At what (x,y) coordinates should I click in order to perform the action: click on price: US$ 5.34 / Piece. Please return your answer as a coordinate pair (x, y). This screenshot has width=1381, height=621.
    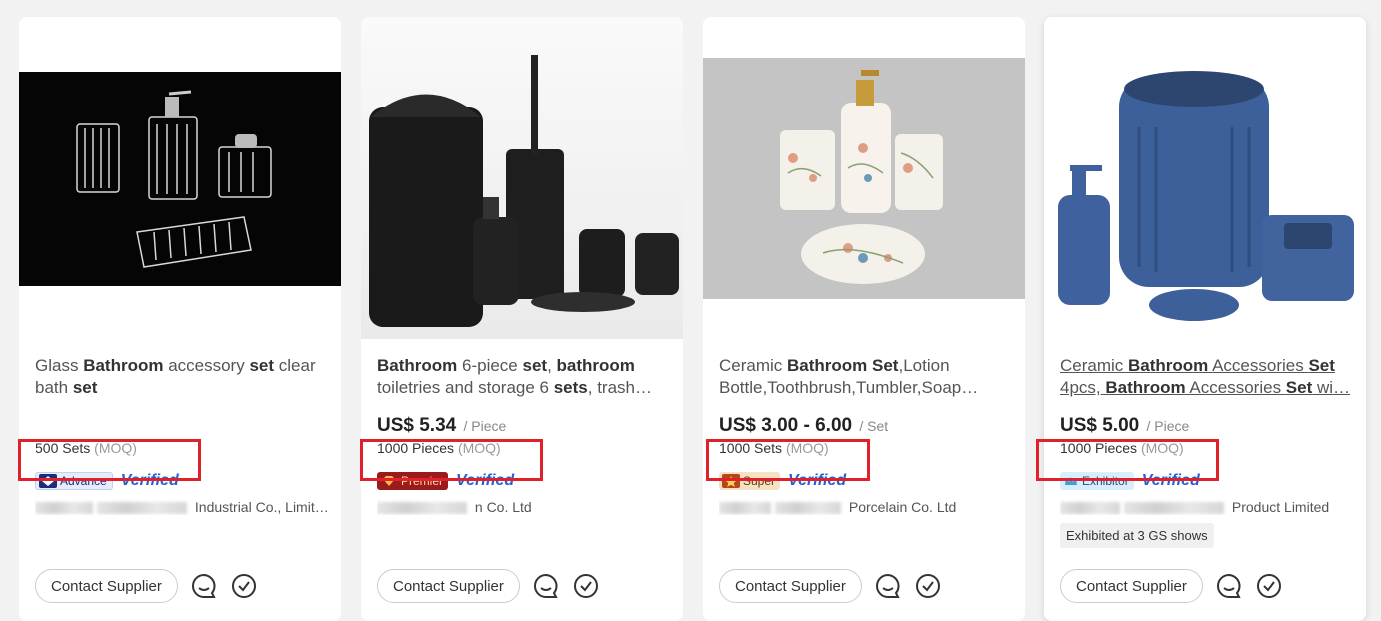
    Looking at the image, I should click on (441, 426).